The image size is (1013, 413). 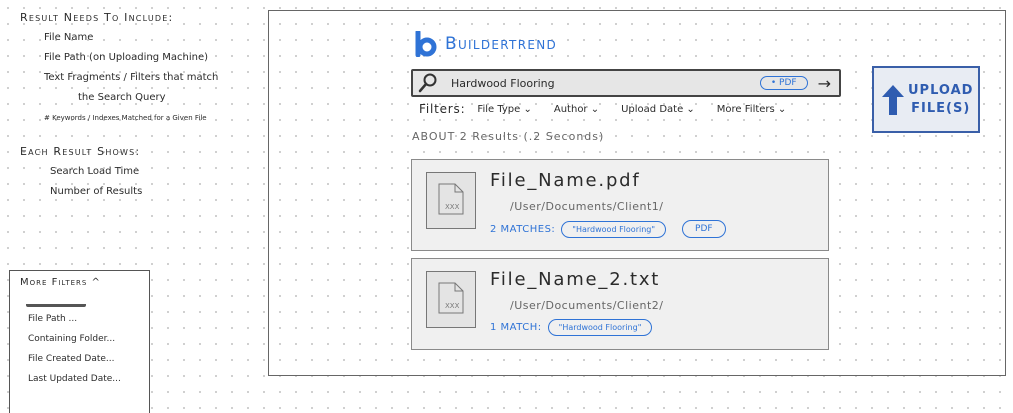 What do you see at coordinates (576, 109) in the screenshot?
I see `filter-author-dropdown: Author` at bounding box center [576, 109].